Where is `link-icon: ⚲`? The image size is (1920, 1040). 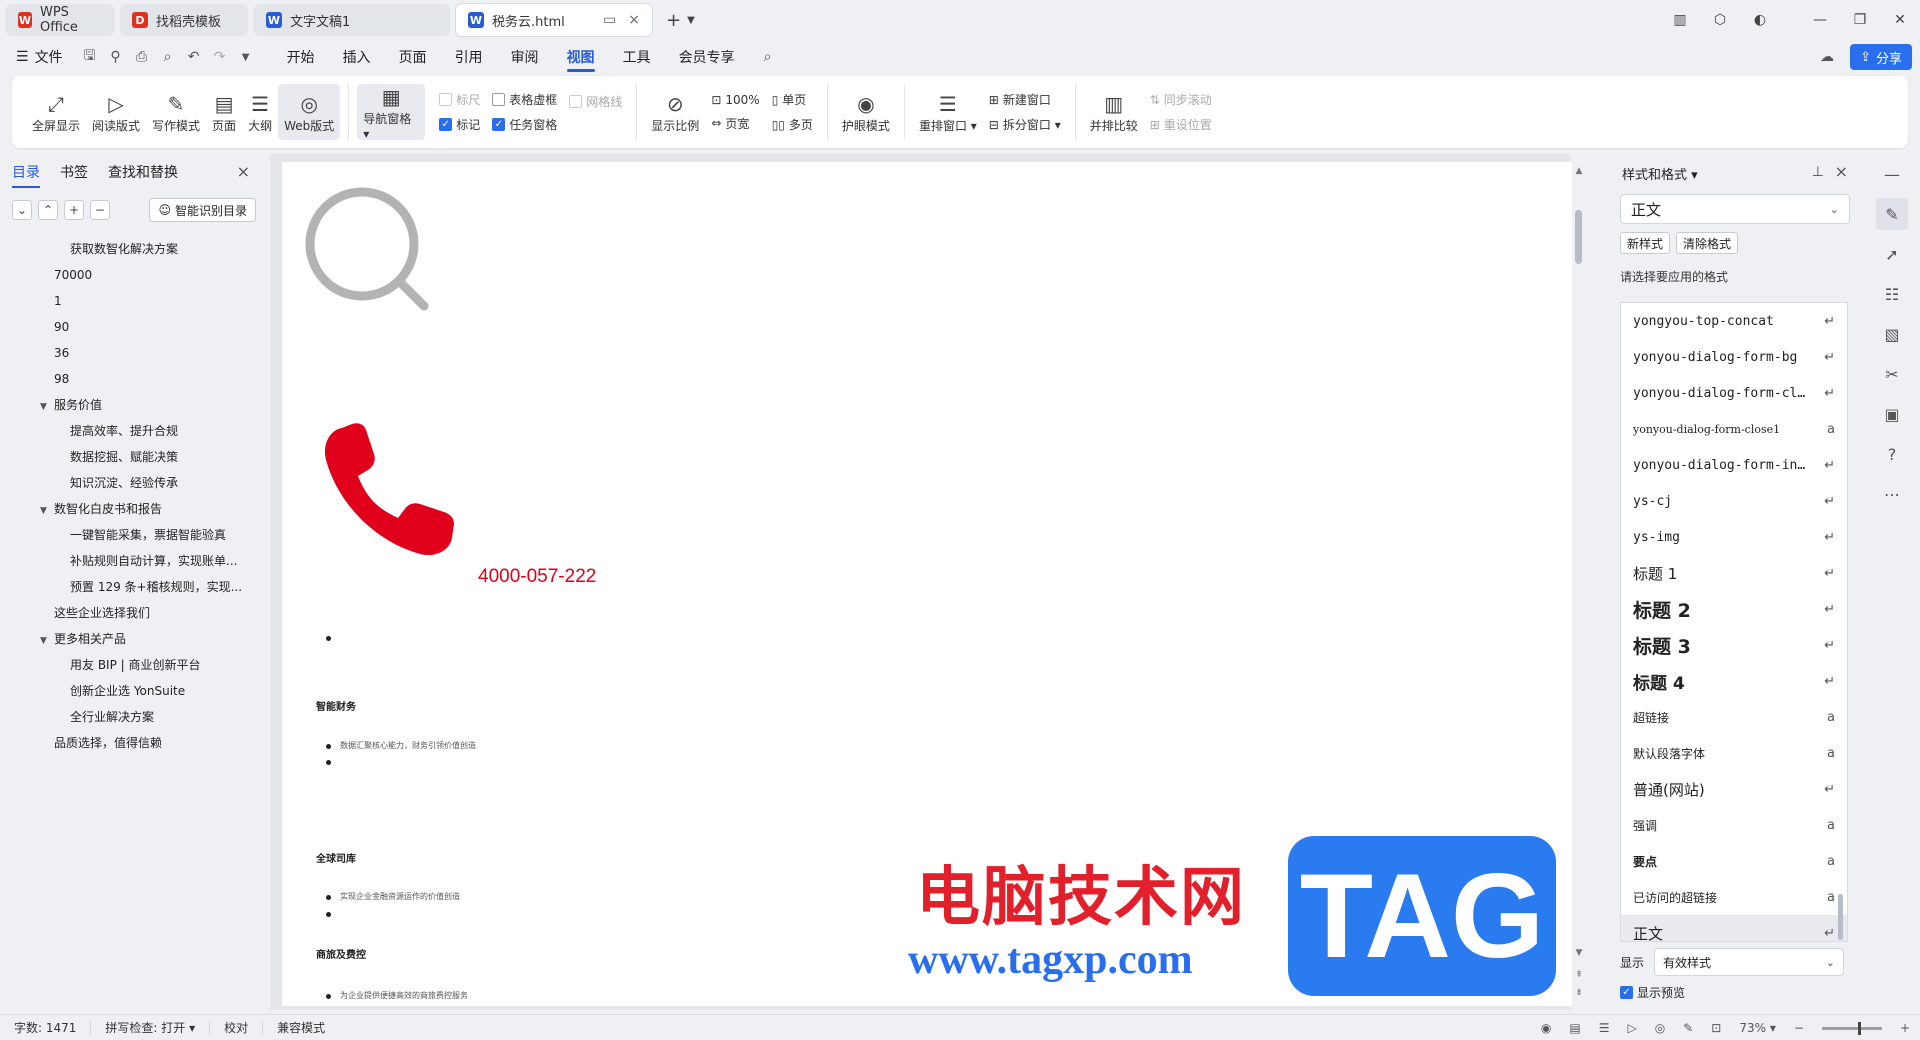 link-icon: ⚲ is located at coordinates (116, 57).